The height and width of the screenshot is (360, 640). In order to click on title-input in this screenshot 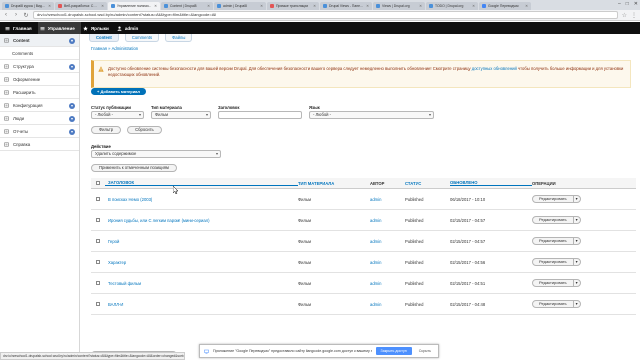, I will do `click(260, 115)`.